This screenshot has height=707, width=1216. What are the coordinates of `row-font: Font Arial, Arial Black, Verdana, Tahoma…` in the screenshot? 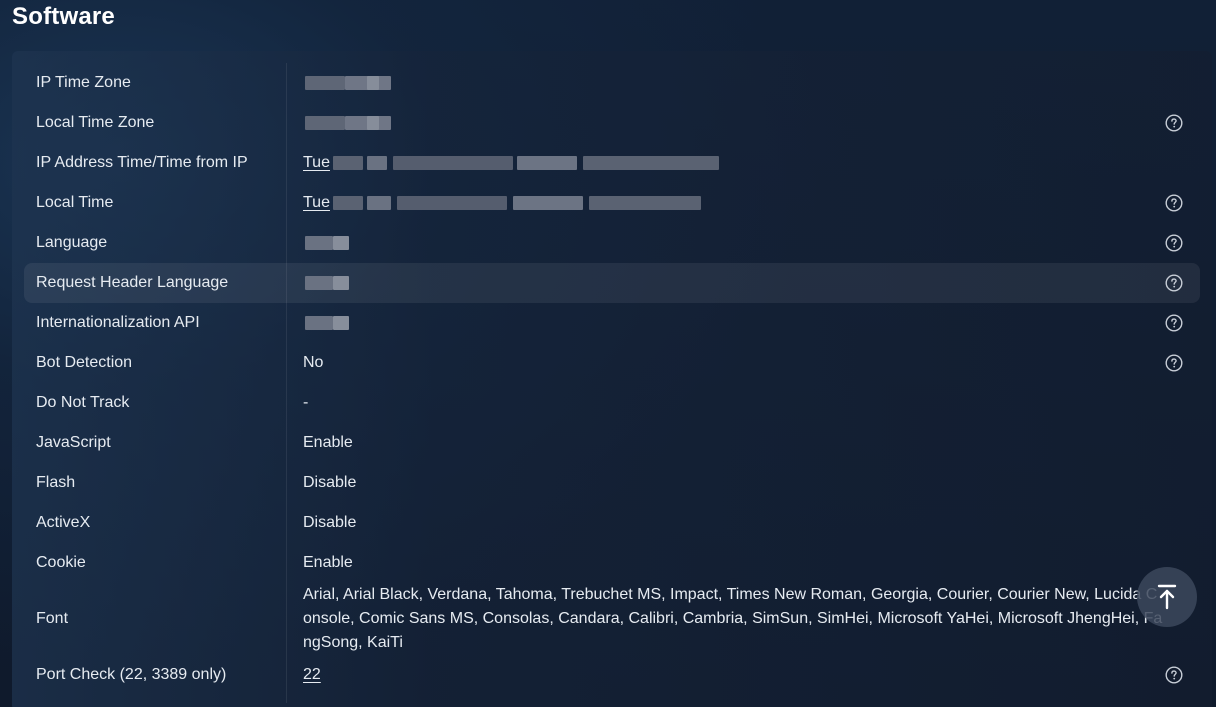 It's located at (612, 619).